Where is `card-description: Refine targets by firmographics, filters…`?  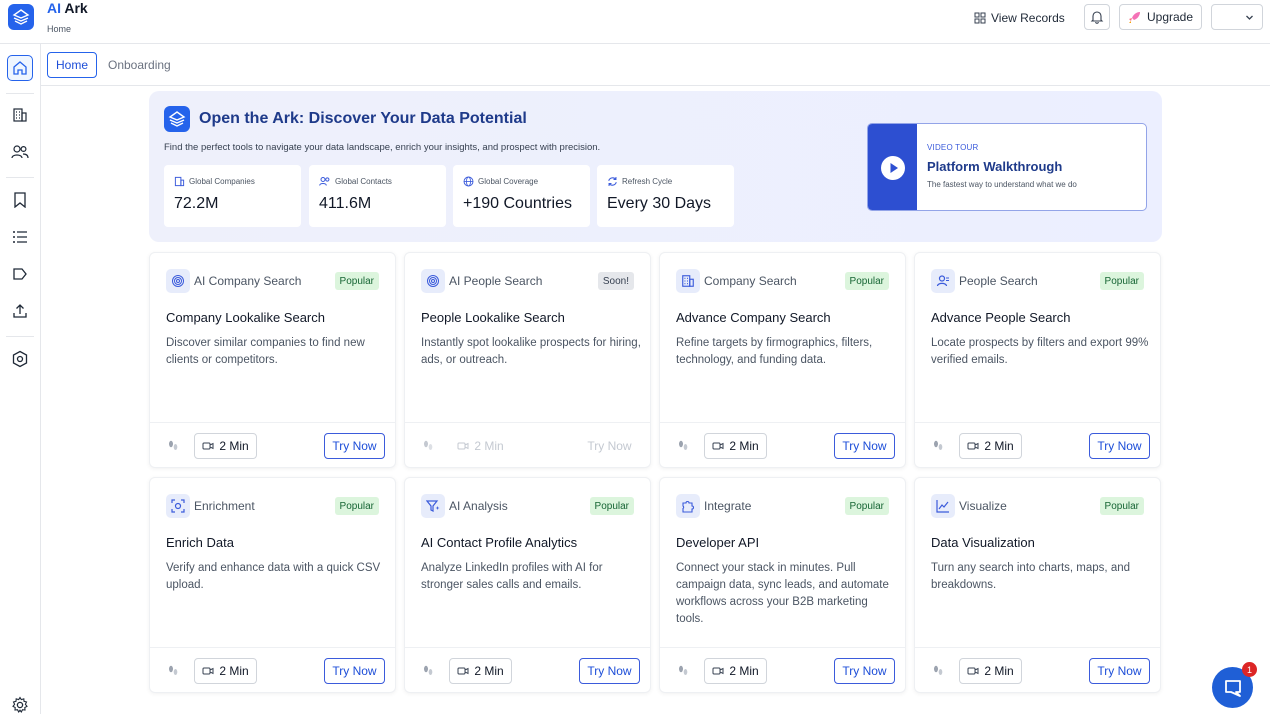
card-description: Refine targets by firmographics, filters… is located at coordinates (774, 351).